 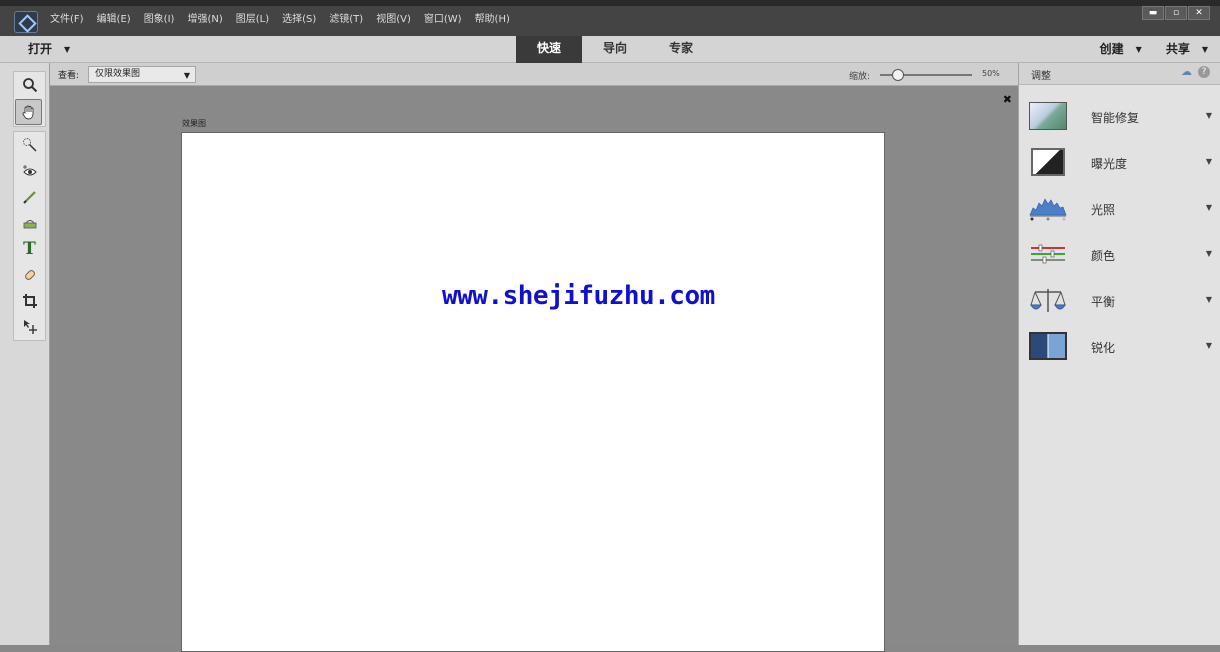 I want to click on menu-filter: 滤镜(T), so click(x=346, y=20).